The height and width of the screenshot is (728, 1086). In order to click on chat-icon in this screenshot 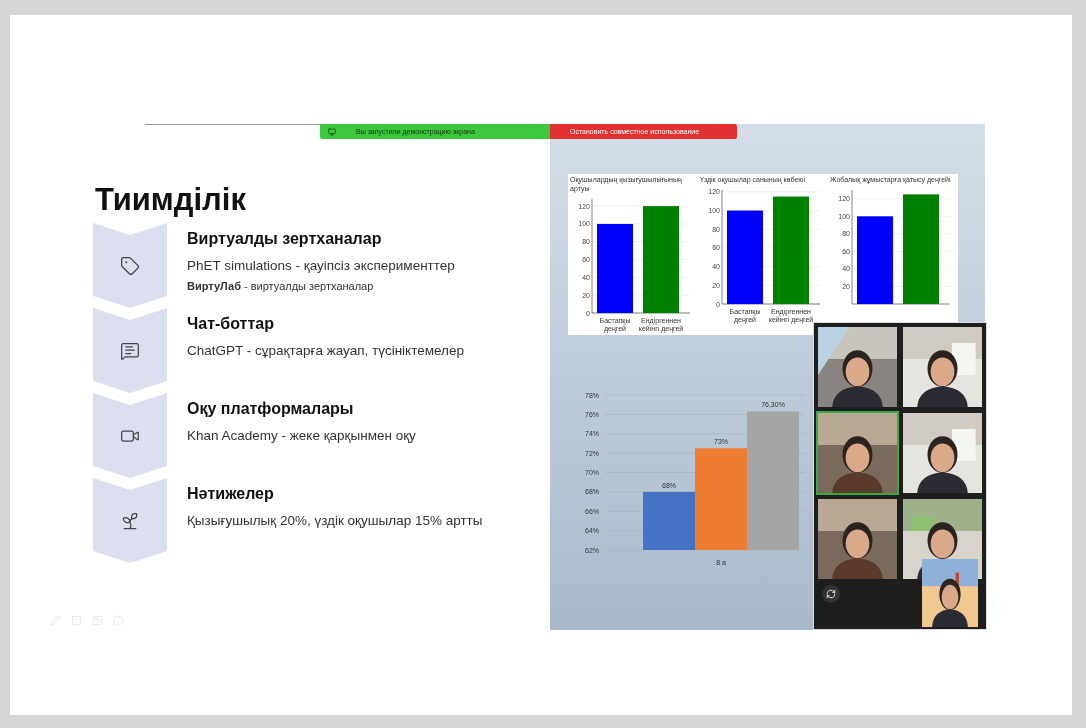, I will do `click(130, 350)`.